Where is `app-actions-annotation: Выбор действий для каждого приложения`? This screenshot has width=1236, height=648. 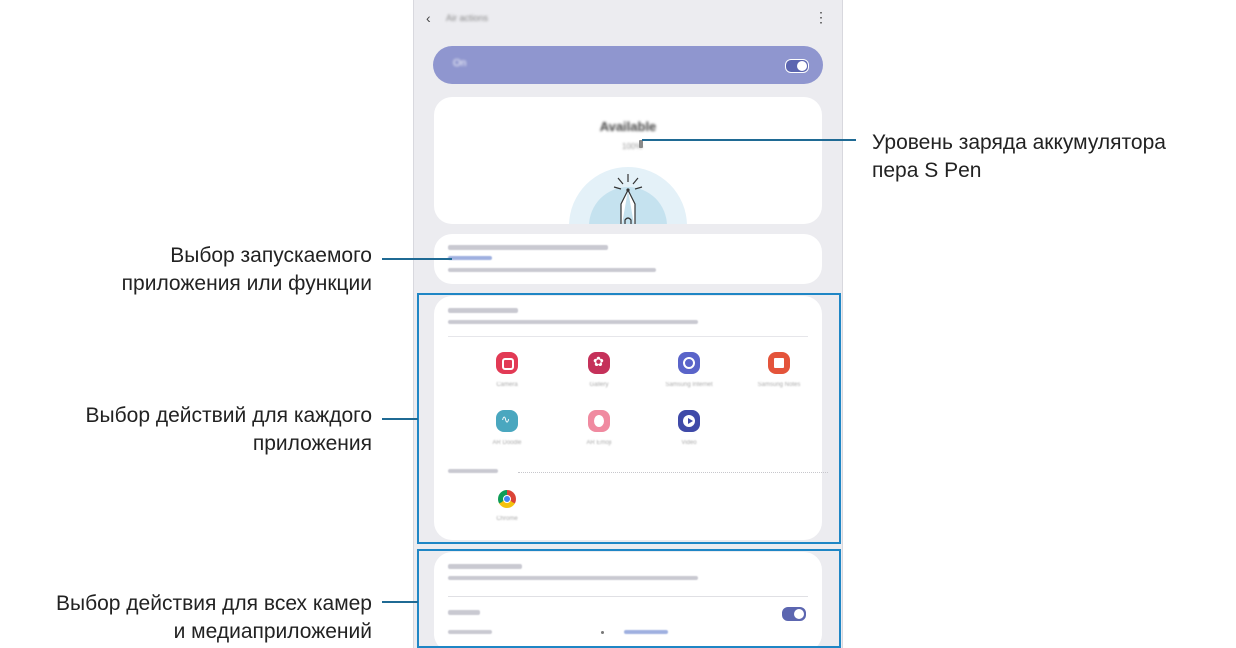
app-actions-annotation: Выбор действий для каждого приложения is located at coordinates (228, 429).